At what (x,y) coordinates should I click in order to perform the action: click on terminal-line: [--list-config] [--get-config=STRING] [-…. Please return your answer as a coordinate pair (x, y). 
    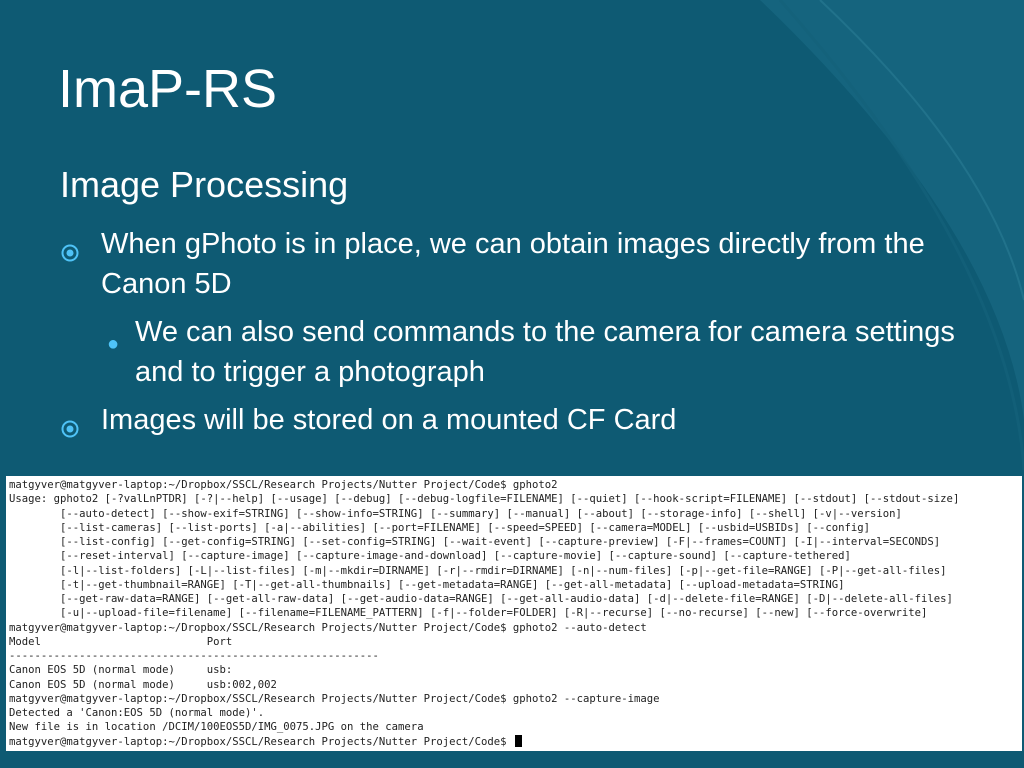
    Looking at the image, I should click on (475, 542).